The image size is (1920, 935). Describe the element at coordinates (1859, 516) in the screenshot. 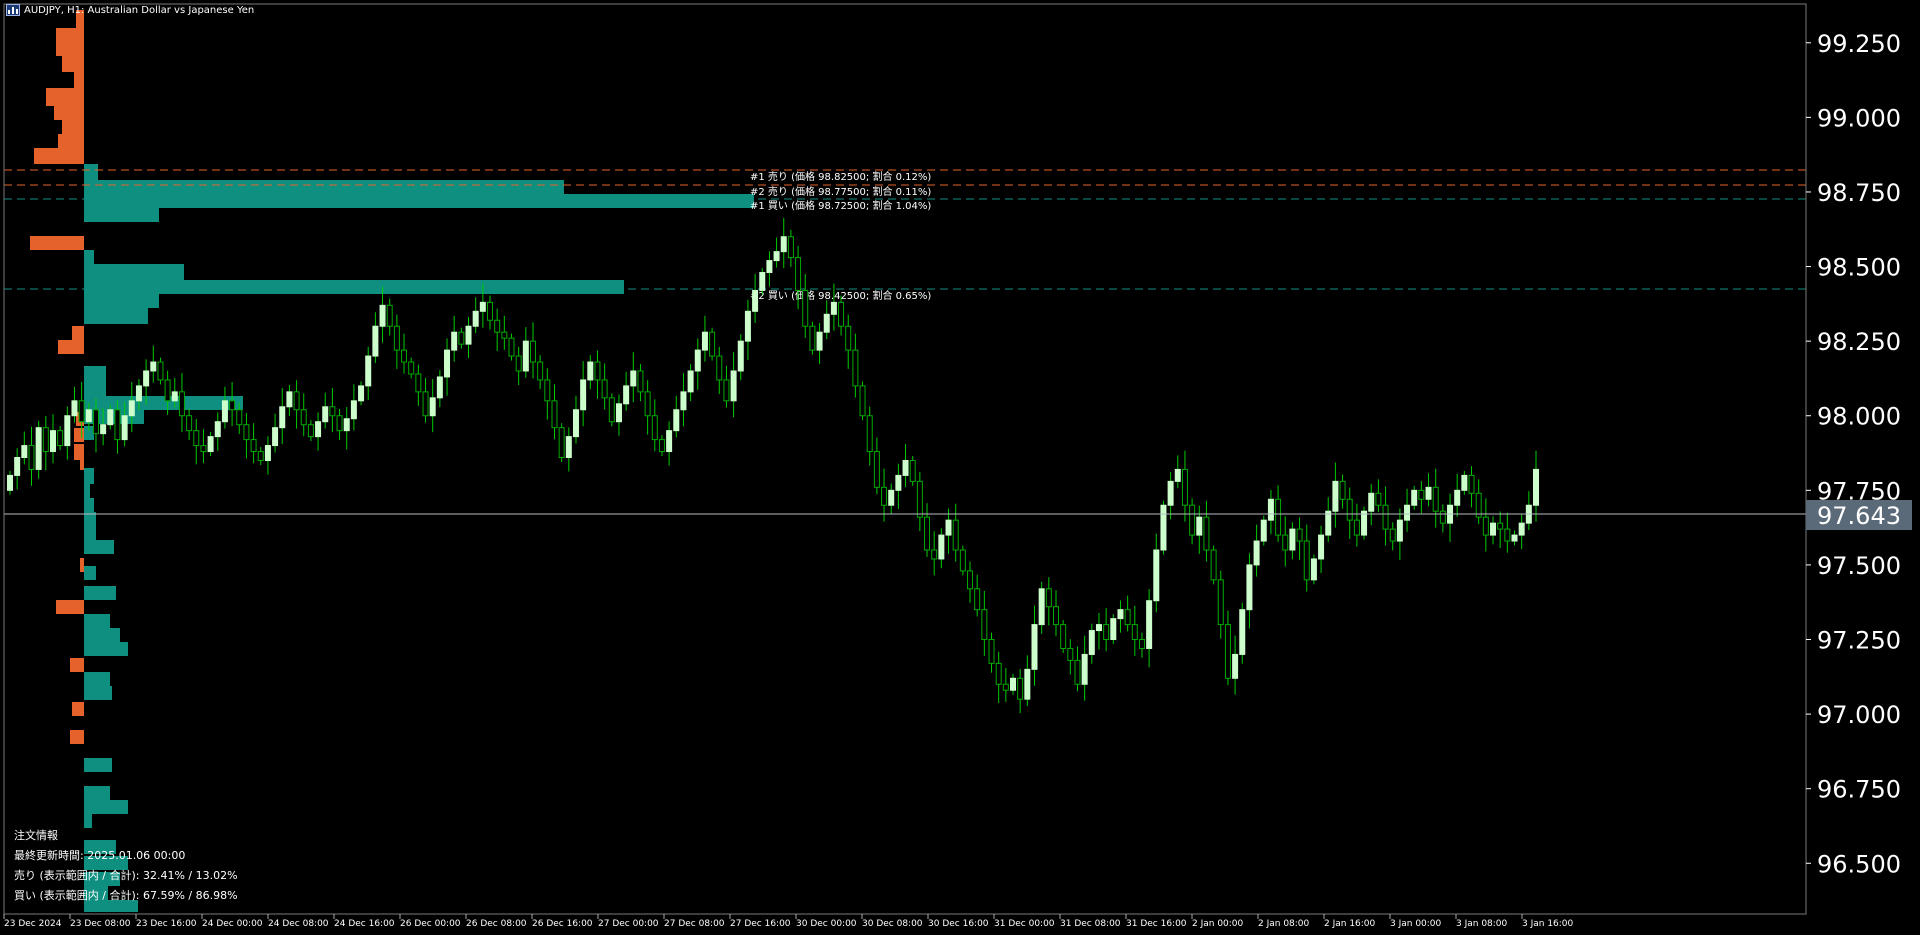

I see `current-price-label: 97.643` at that location.